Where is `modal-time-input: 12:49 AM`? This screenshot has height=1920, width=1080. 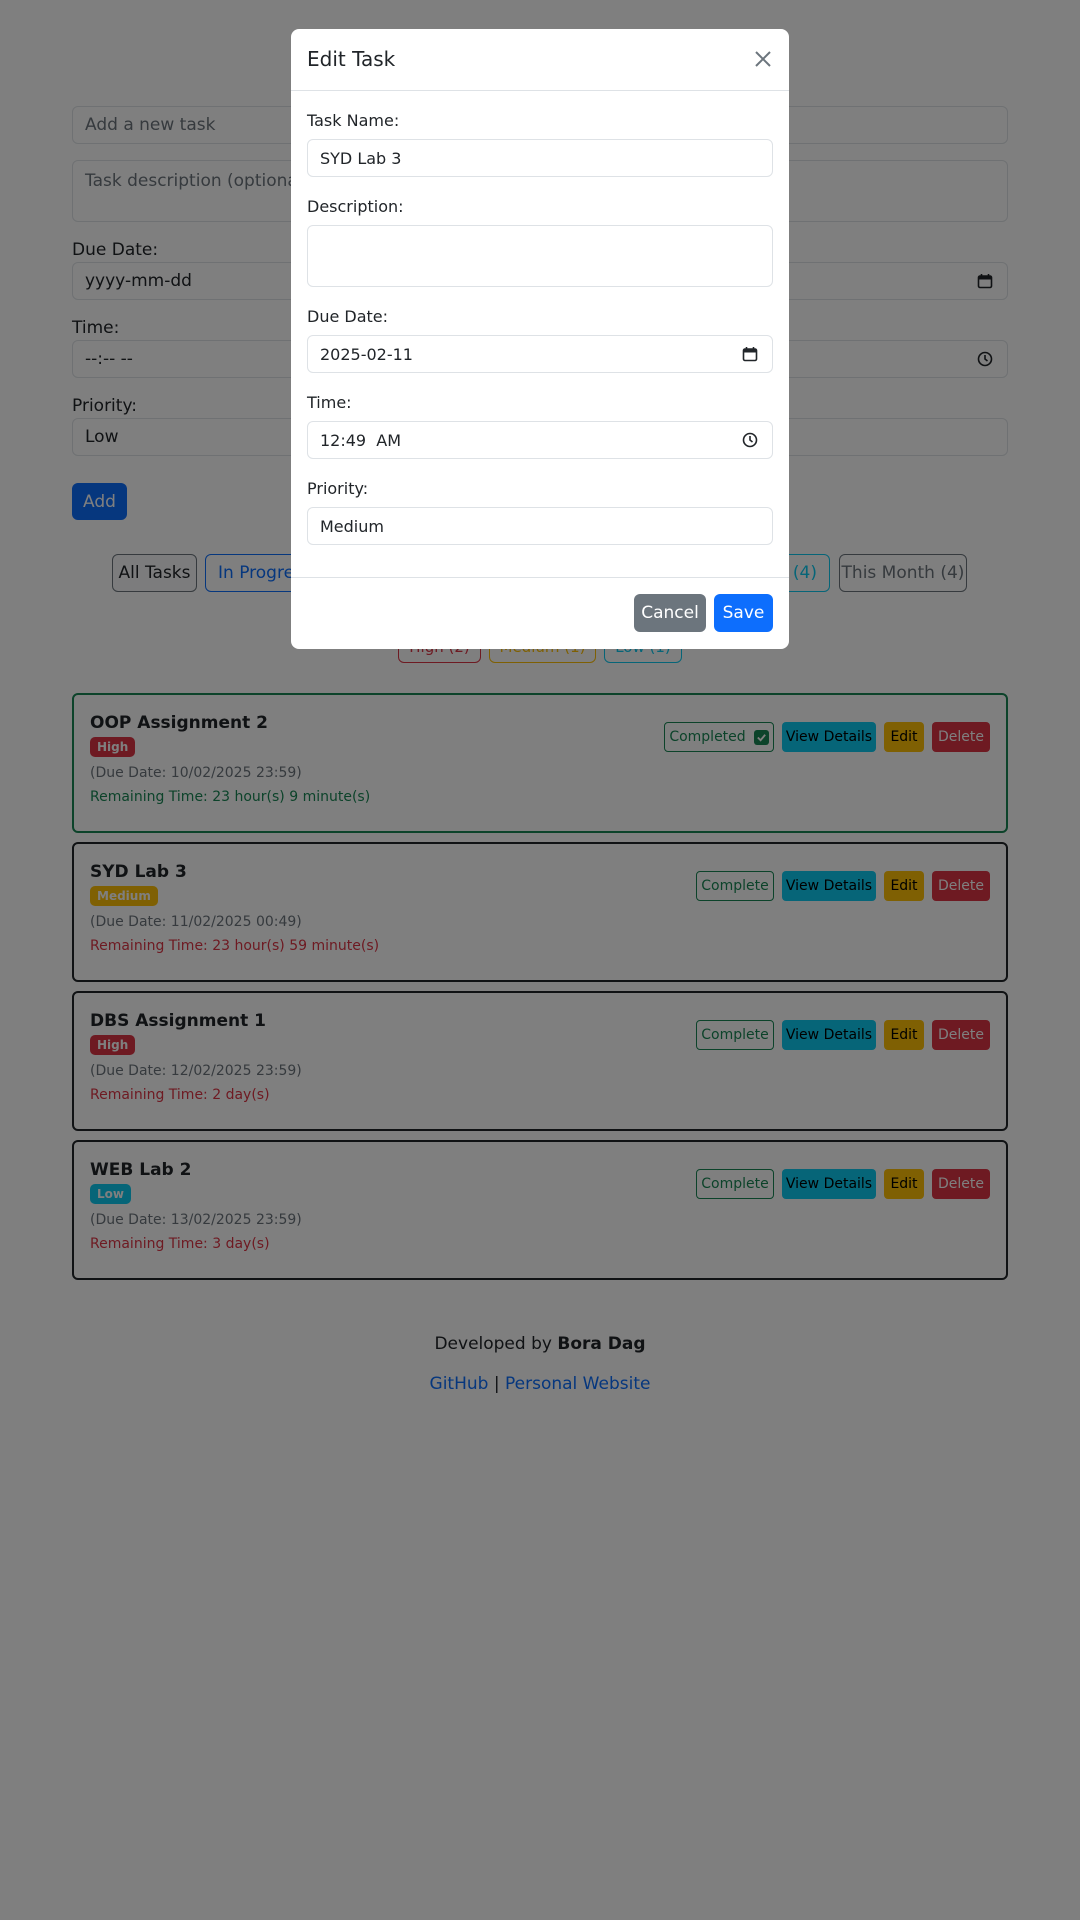 modal-time-input: 12:49 AM is located at coordinates (540, 440).